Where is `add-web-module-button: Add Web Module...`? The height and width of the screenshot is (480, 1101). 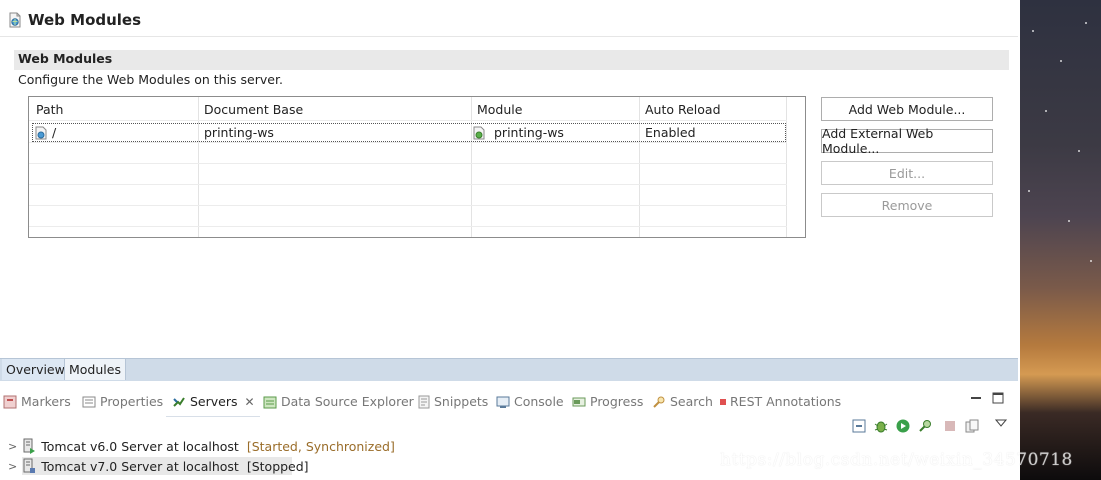
add-web-module-button: Add Web Module... is located at coordinates (907, 109).